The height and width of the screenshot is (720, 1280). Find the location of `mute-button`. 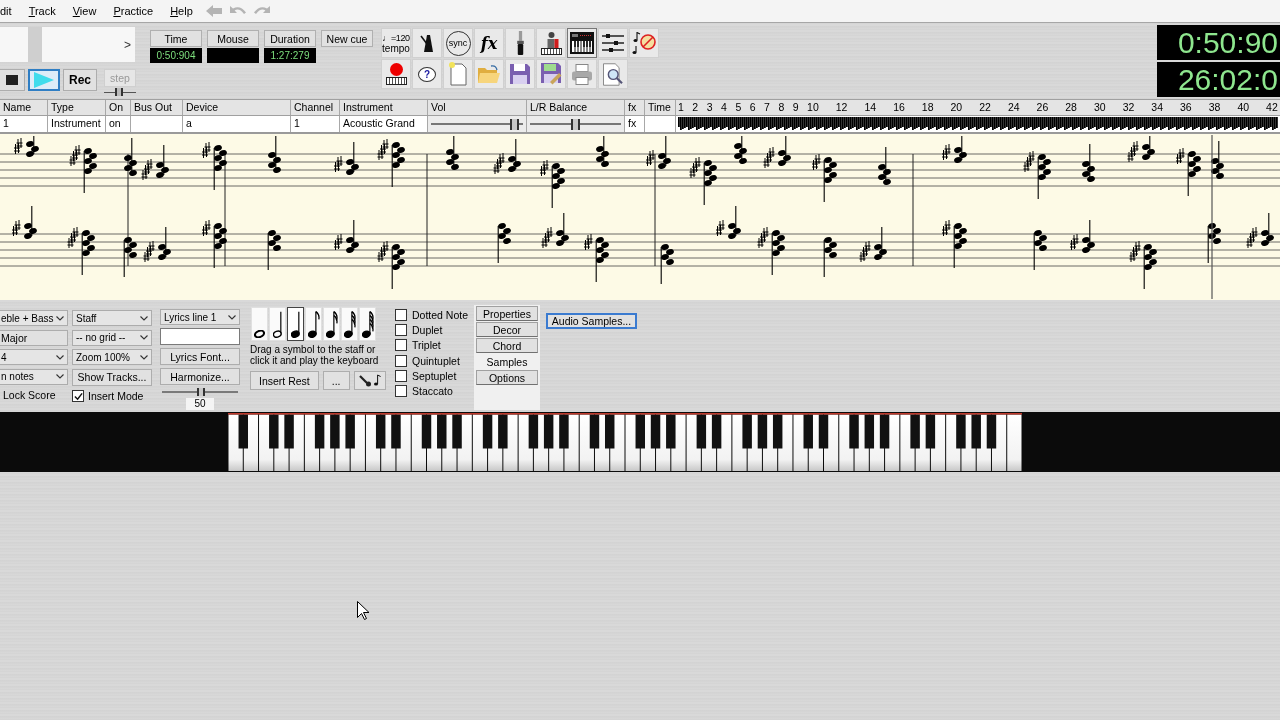

mute-button is located at coordinates (644, 43).